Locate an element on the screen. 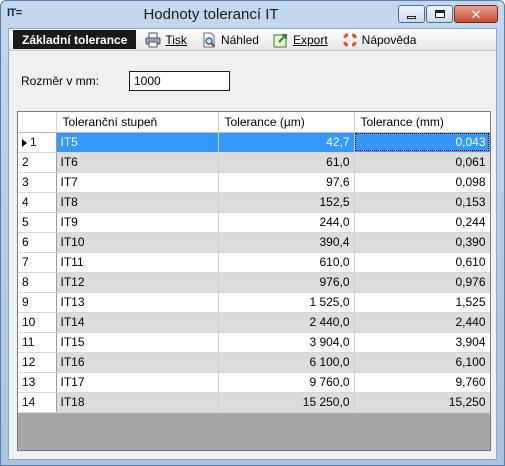  cell-mm-text: 0,390 is located at coordinates (470, 242).